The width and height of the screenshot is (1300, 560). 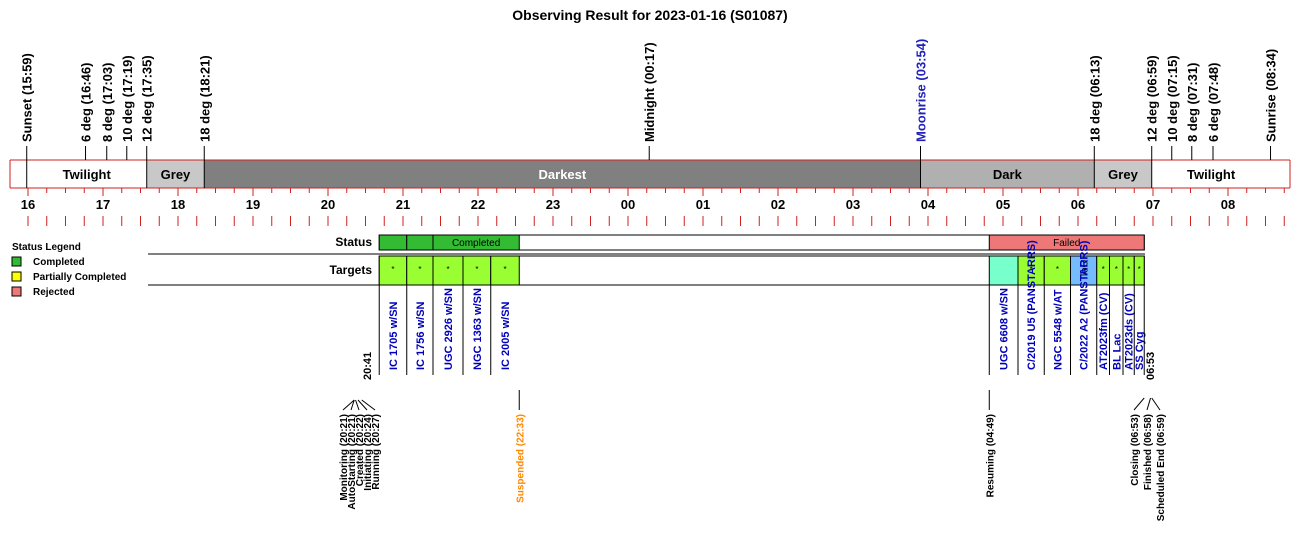 I want to click on time-mark-label: 20:41, so click(x=368, y=366).